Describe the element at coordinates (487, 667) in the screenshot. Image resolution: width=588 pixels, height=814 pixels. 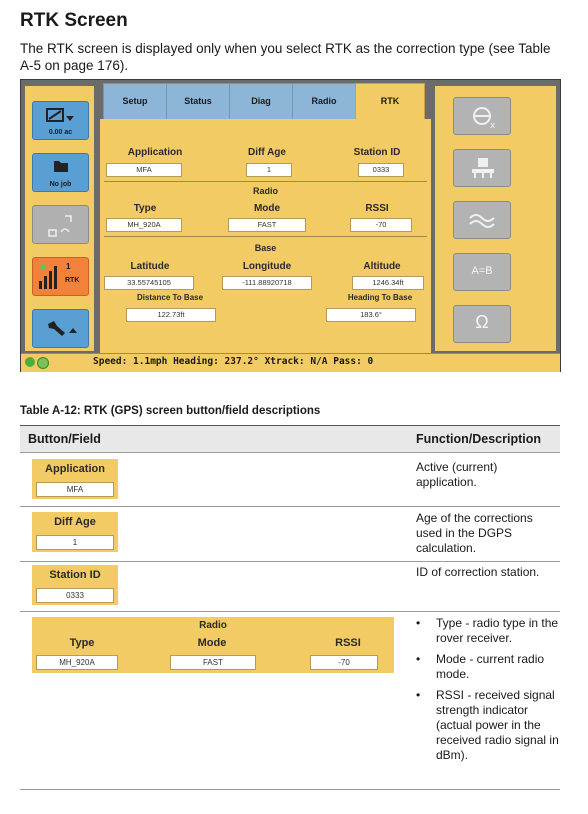
I see `list-item: Mode - current radio mode.` at that location.